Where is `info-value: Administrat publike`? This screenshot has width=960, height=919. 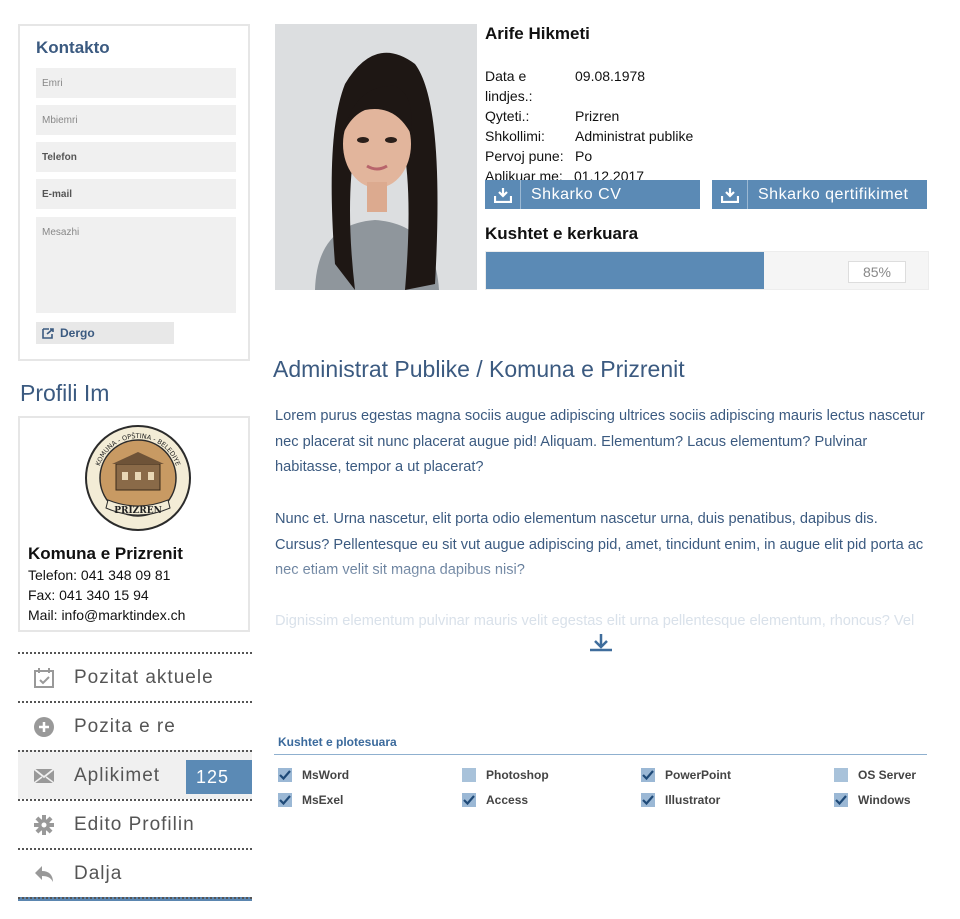
info-value: Administrat publike is located at coordinates (634, 136).